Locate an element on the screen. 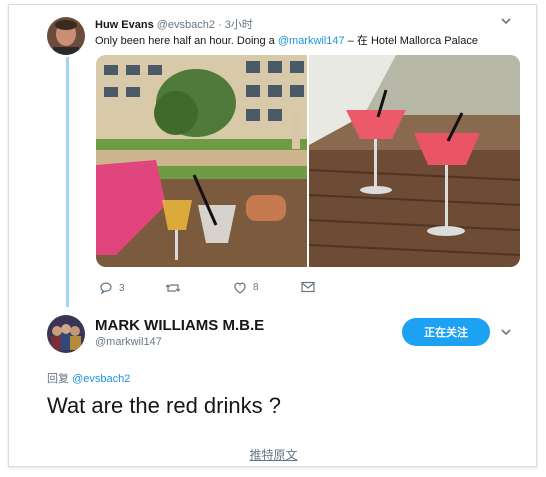 This screenshot has width=546, height=477. reply-action: 3 is located at coordinates (112, 288).